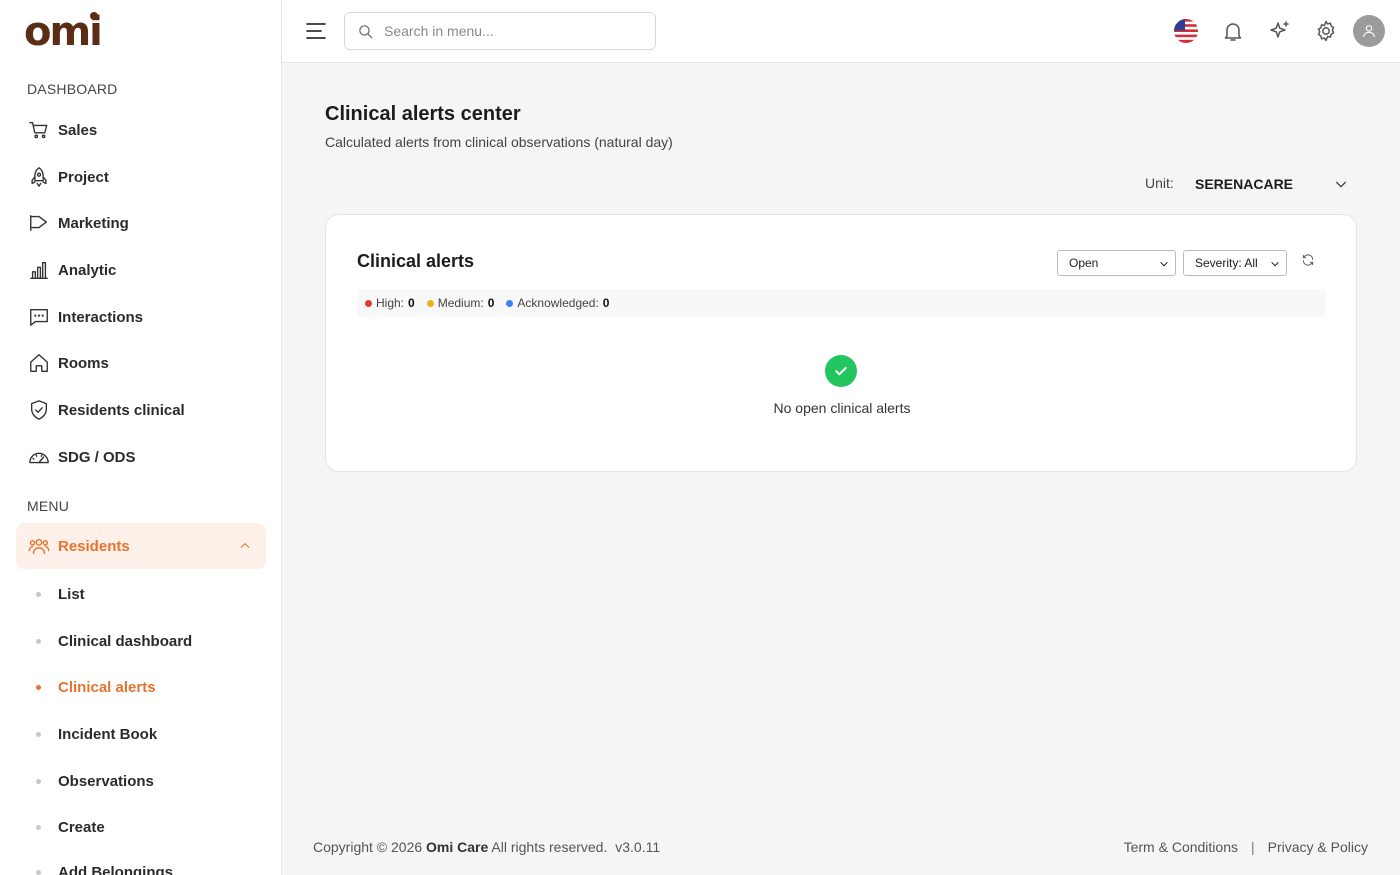  I want to click on sidebar-item-label: Marketing, so click(93, 223).